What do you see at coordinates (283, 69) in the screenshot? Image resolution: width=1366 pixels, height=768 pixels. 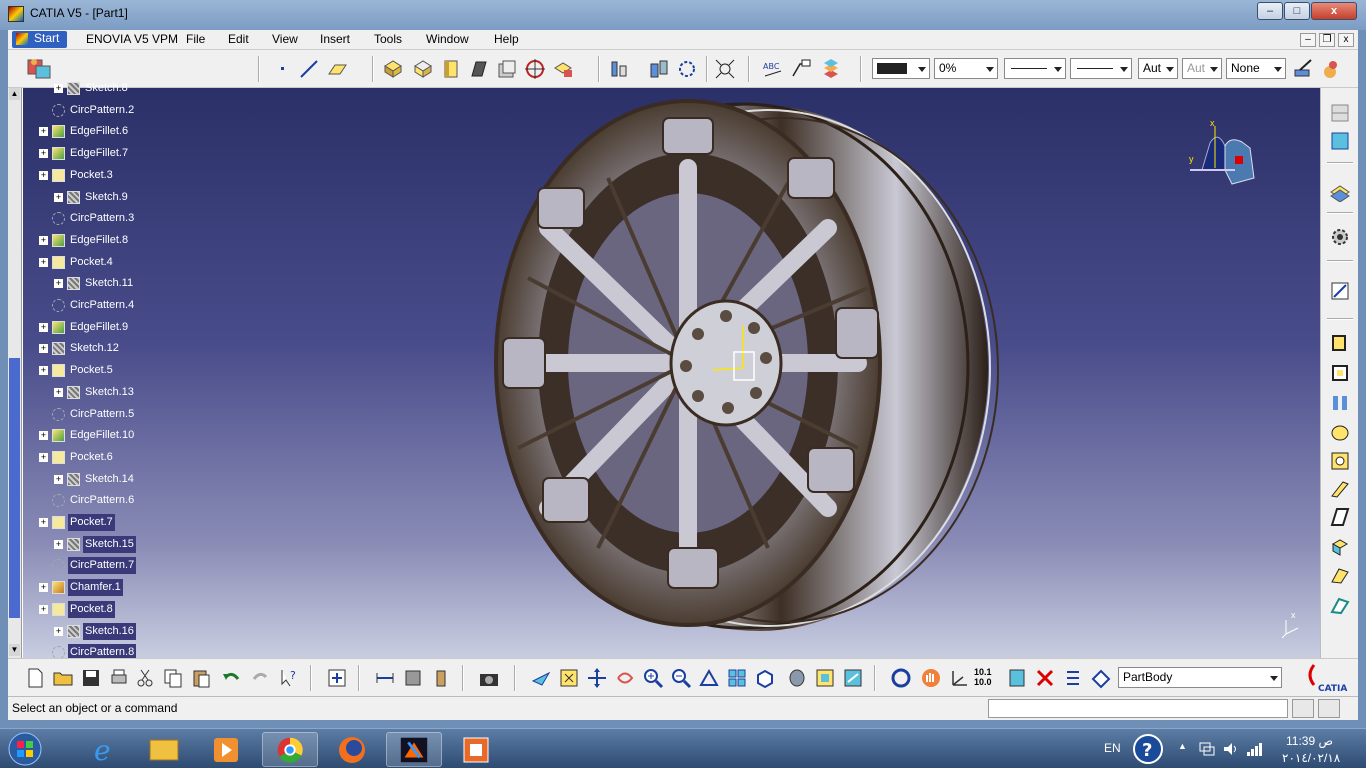 I see `point-icon` at bounding box center [283, 69].